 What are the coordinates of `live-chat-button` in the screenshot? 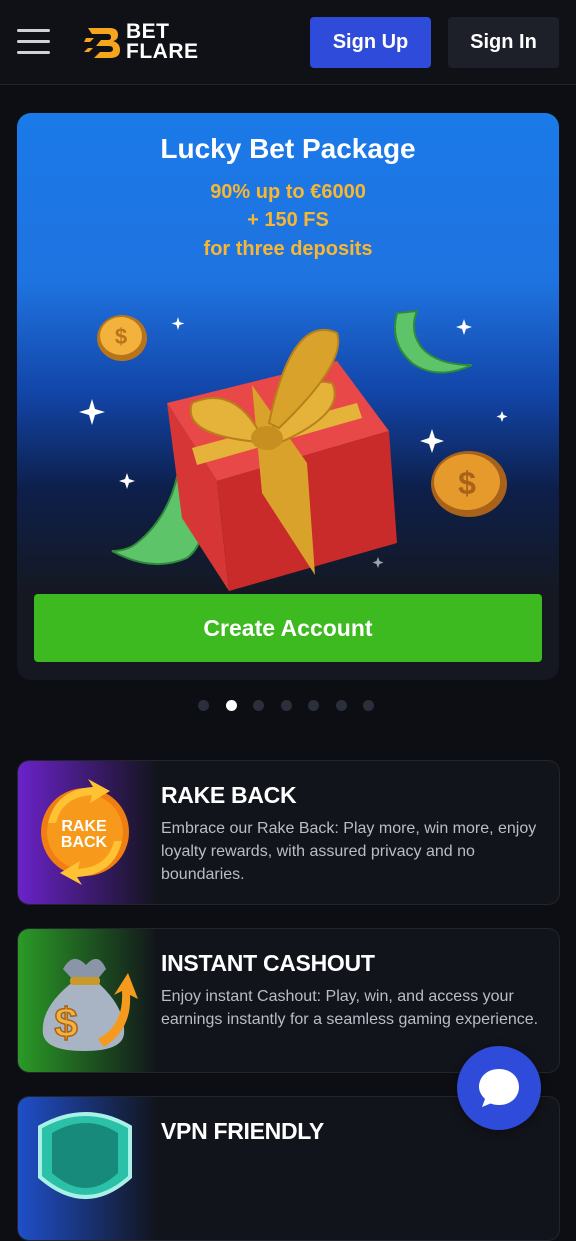 It's located at (499, 1088).